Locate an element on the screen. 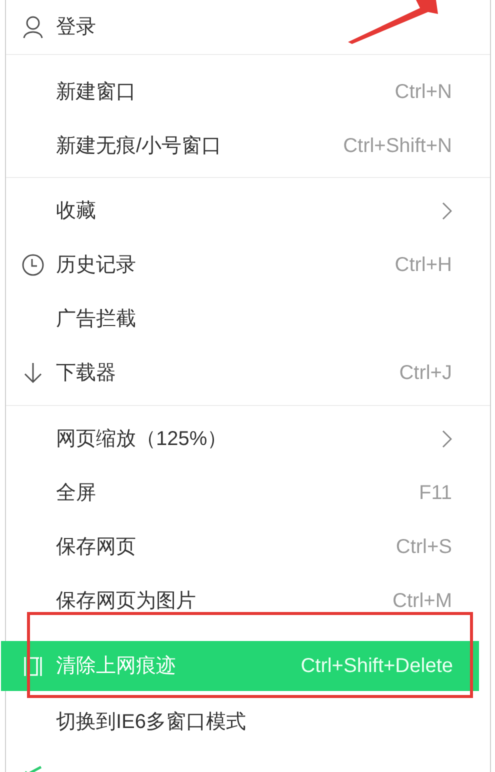 The height and width of the screenshot is (772, 495). menu-item: 登录 is located at coordinates (248, 27).